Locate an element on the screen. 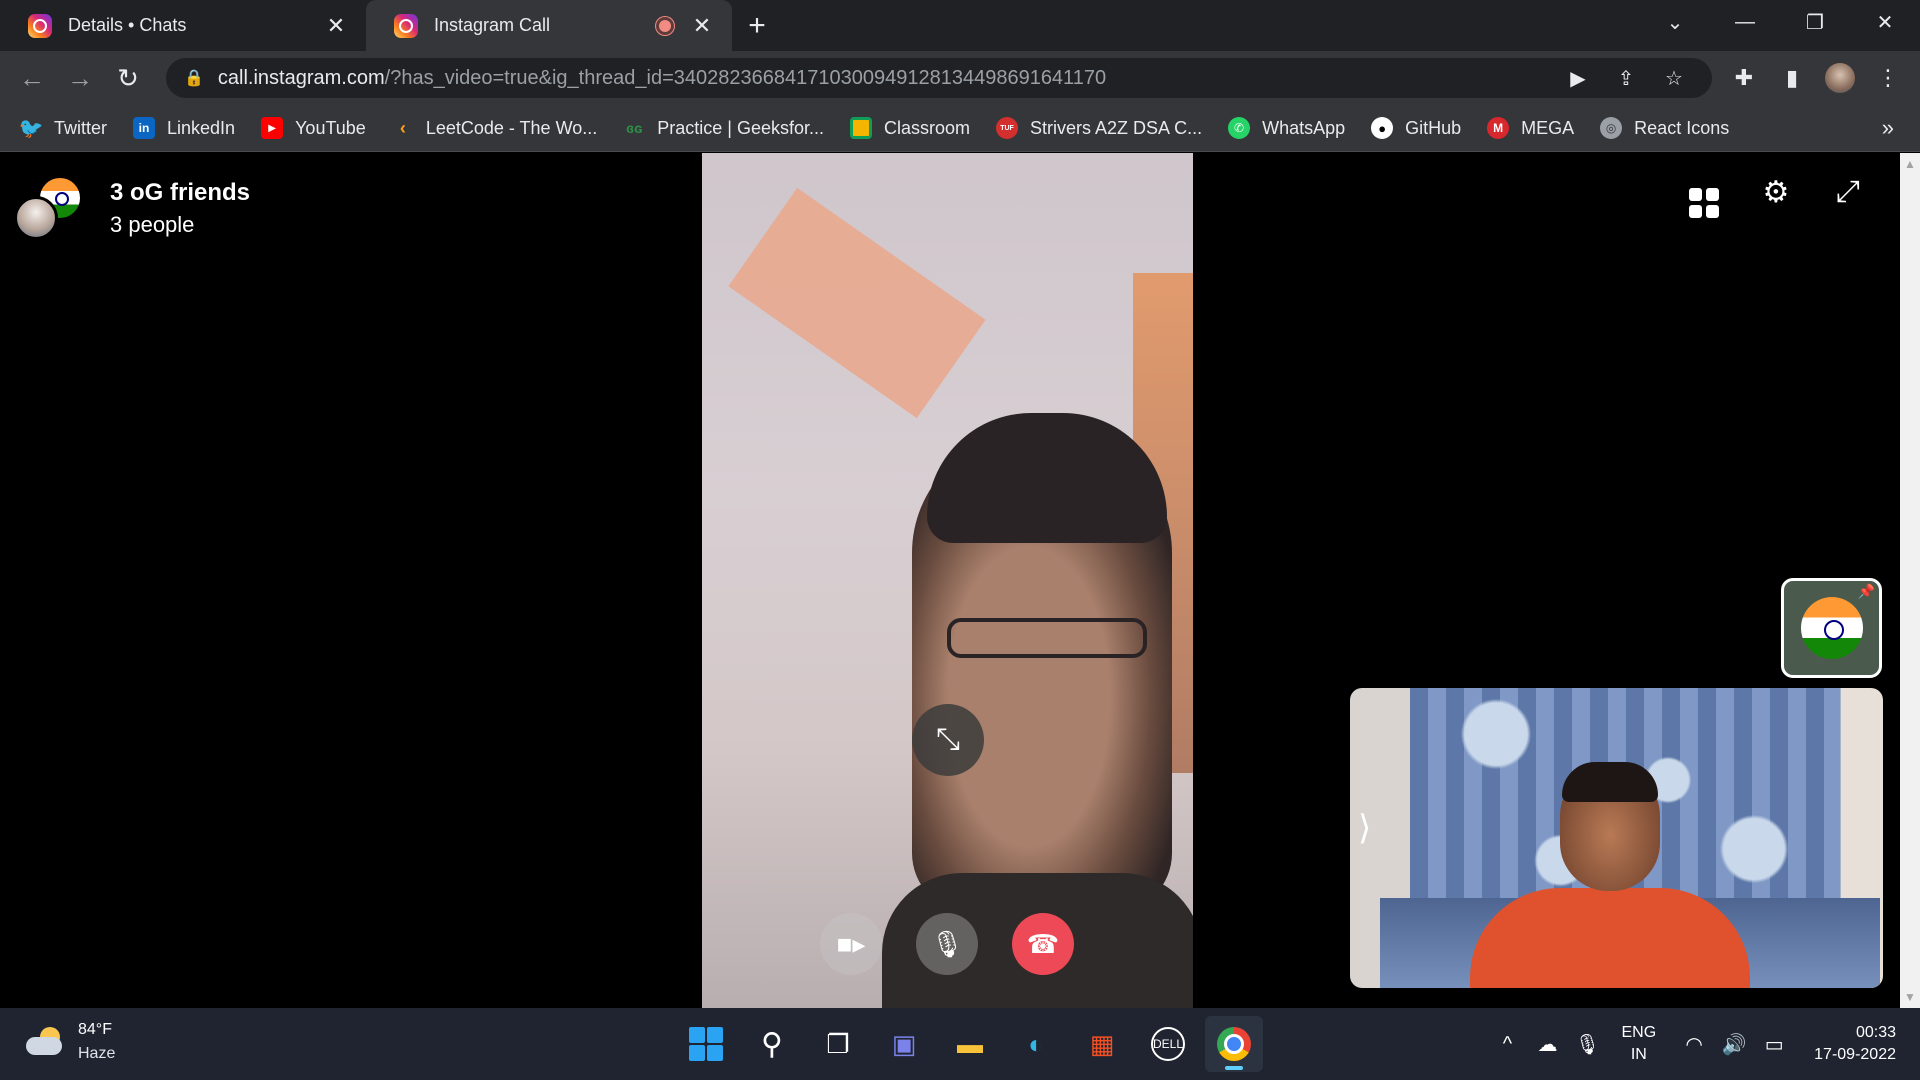  video-camera-icon: ■▸ is located at coordinates (851, 943).